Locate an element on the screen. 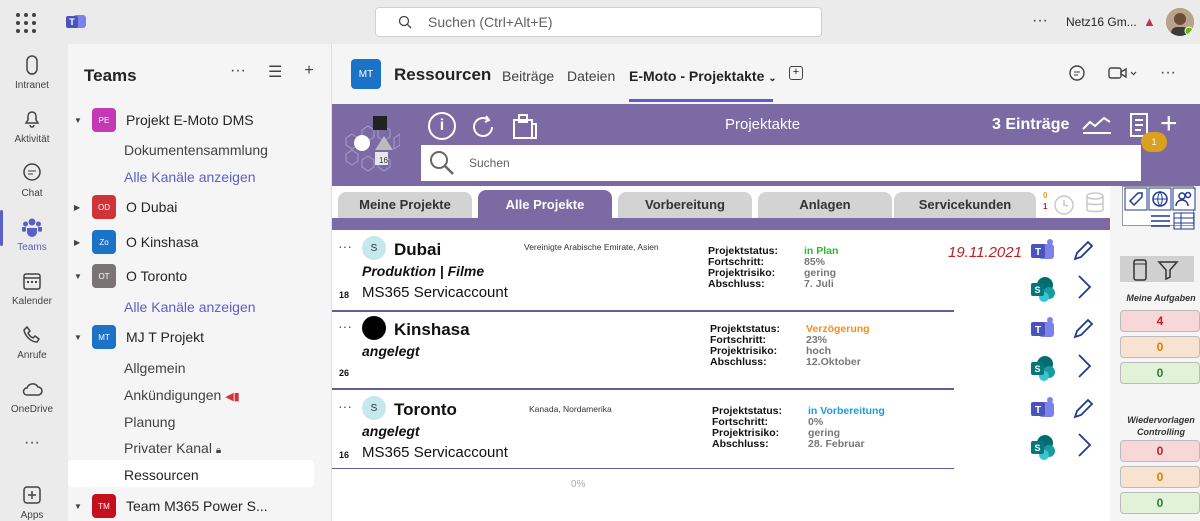 Image resolution: width=1200 pixels, height=521 pixels. rail-calendar: Kalender is located at coordinates (32, 288).